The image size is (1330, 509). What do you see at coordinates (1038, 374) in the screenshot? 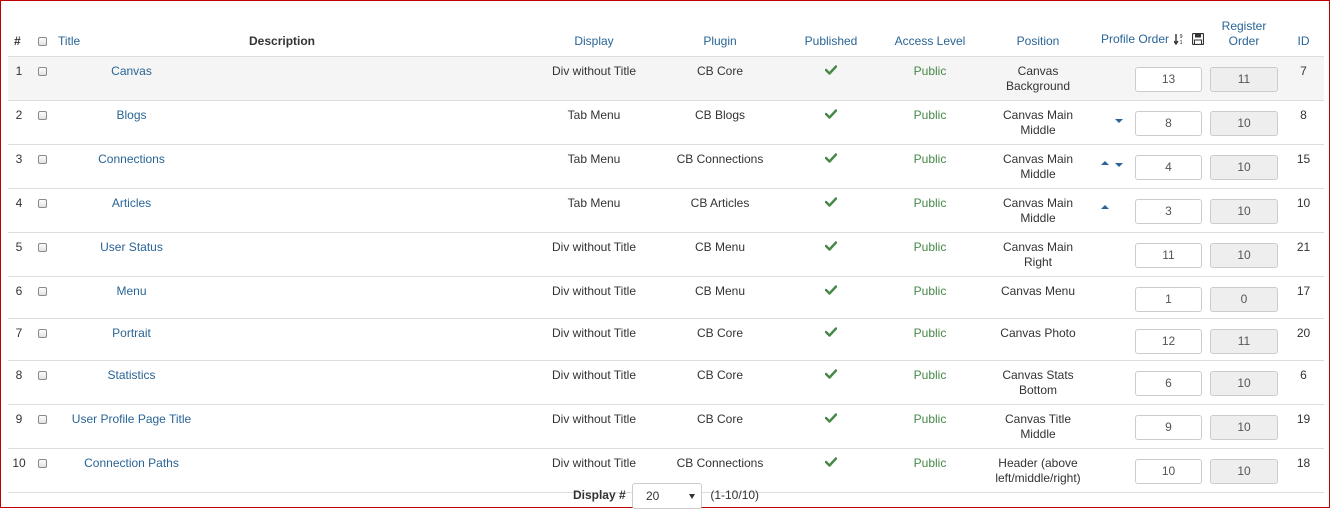
I see `position-line1: Canvas Stats` at bounding box center [1038, 374].